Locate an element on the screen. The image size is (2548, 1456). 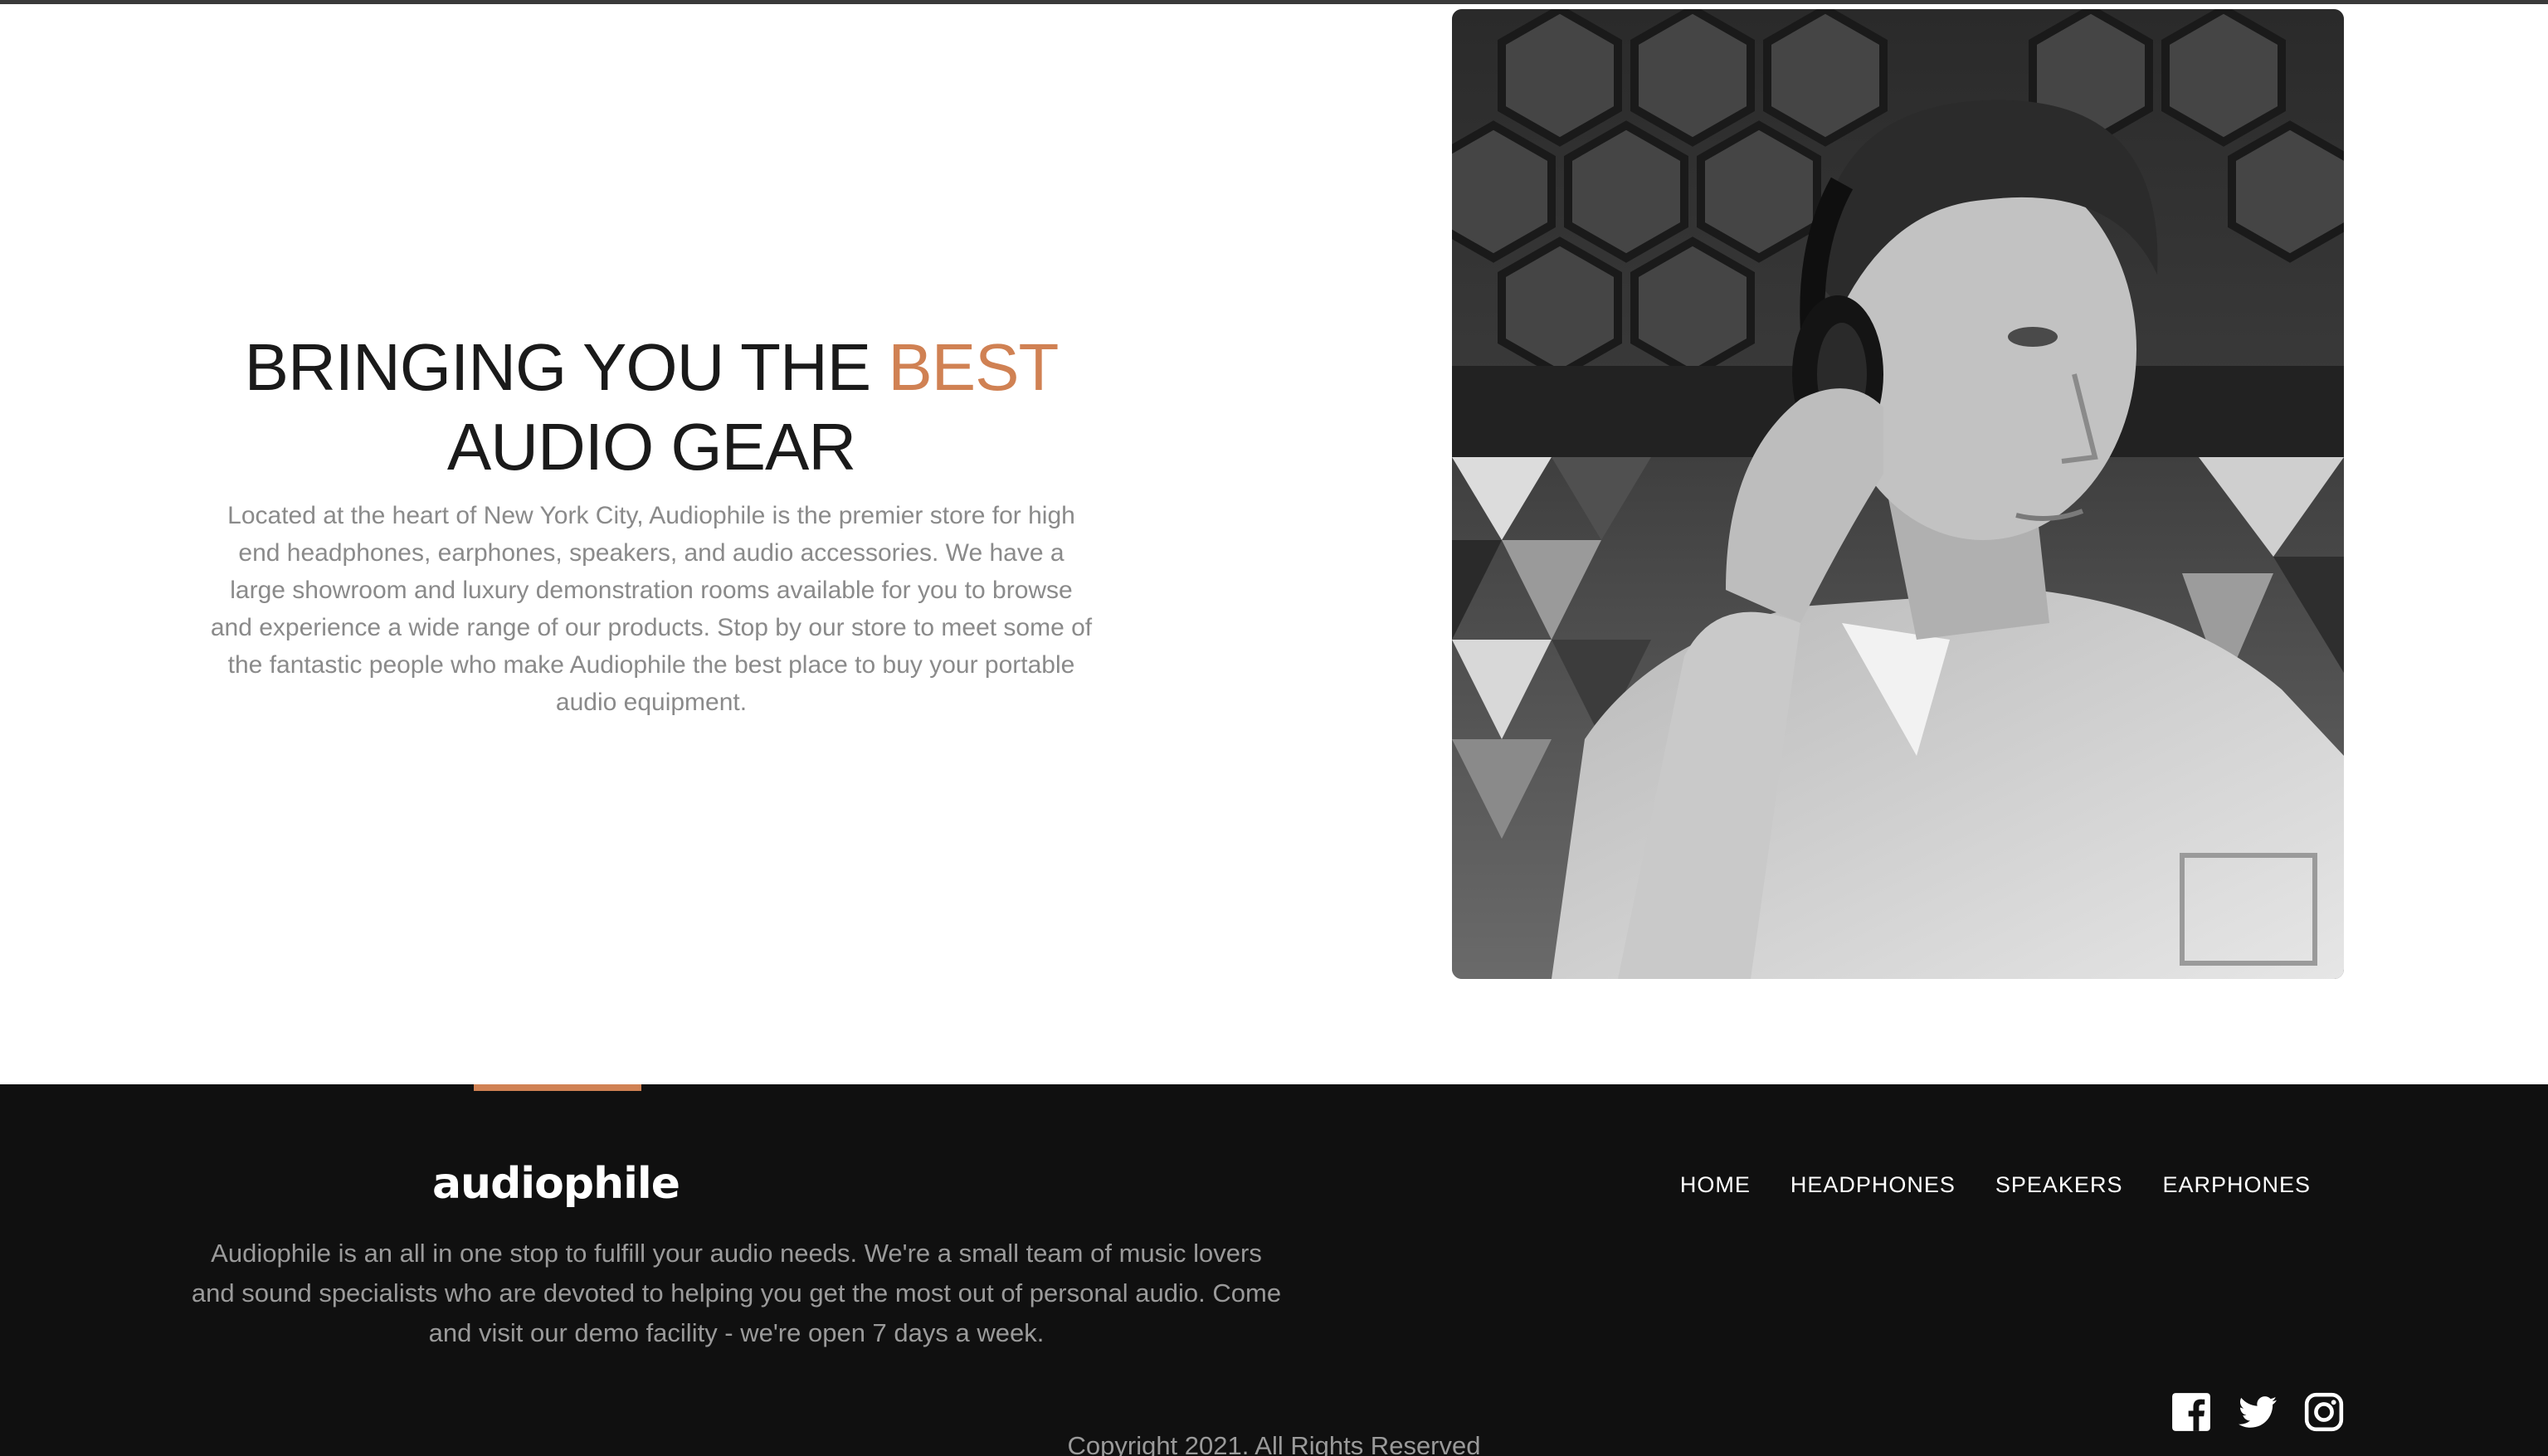
footer-nav-speakers: SPEAKERS is located at coordinates (2059, 1185).